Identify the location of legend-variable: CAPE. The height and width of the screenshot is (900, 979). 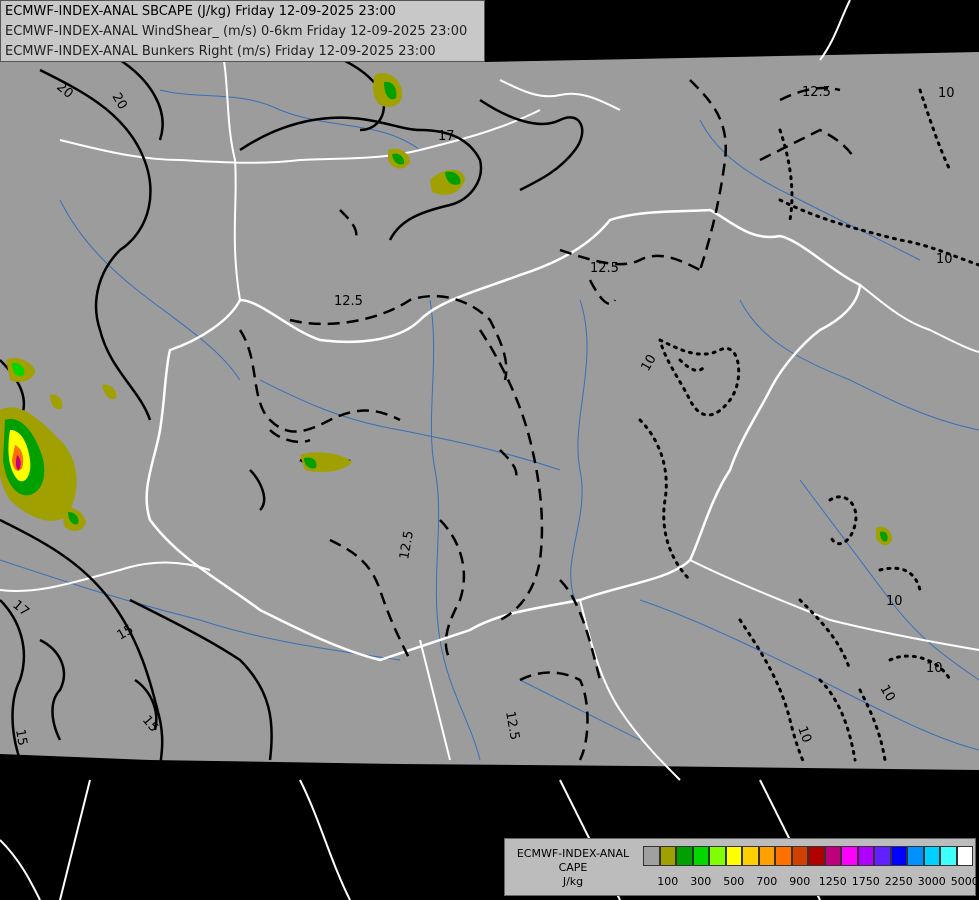
(573, 867).